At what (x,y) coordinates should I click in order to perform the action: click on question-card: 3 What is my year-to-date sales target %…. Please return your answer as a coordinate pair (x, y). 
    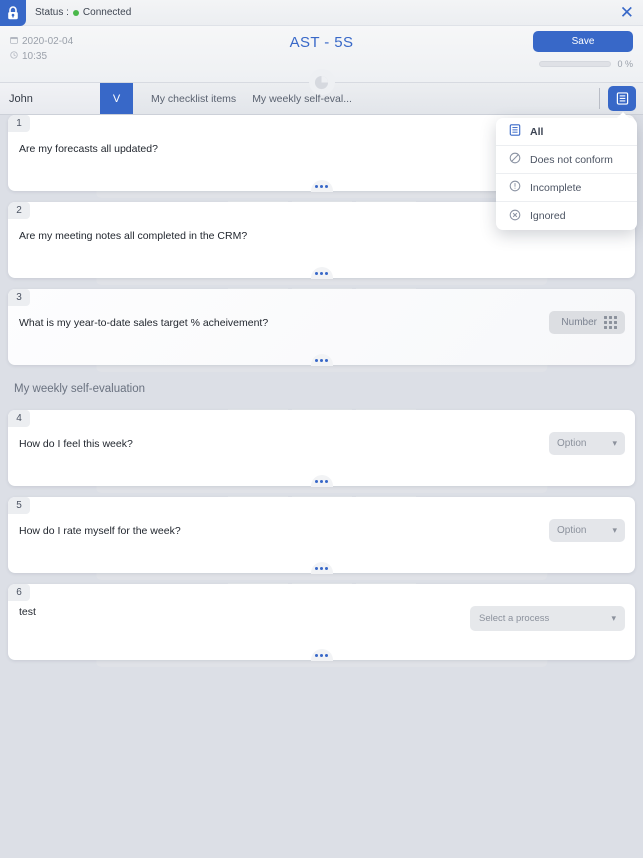
    Looking at the image, I should click on (321, 327).